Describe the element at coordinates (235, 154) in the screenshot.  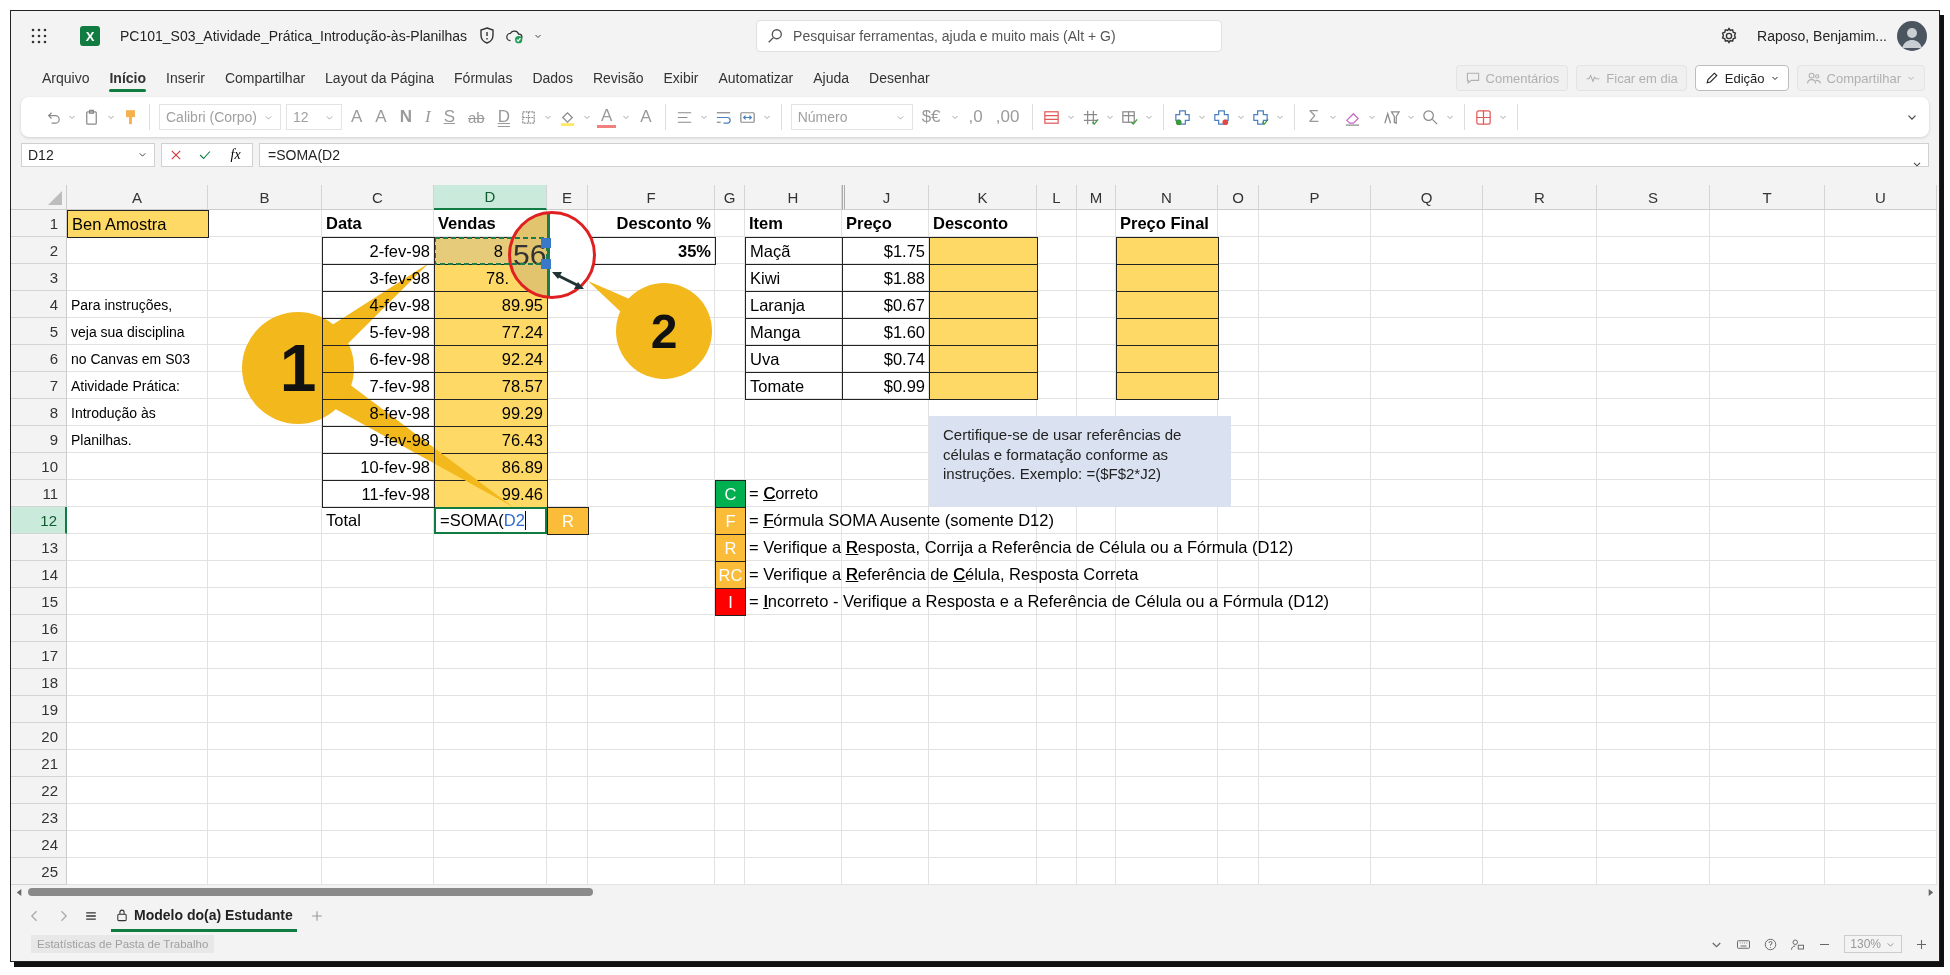
I see `insert-function-button: fx` at that location.